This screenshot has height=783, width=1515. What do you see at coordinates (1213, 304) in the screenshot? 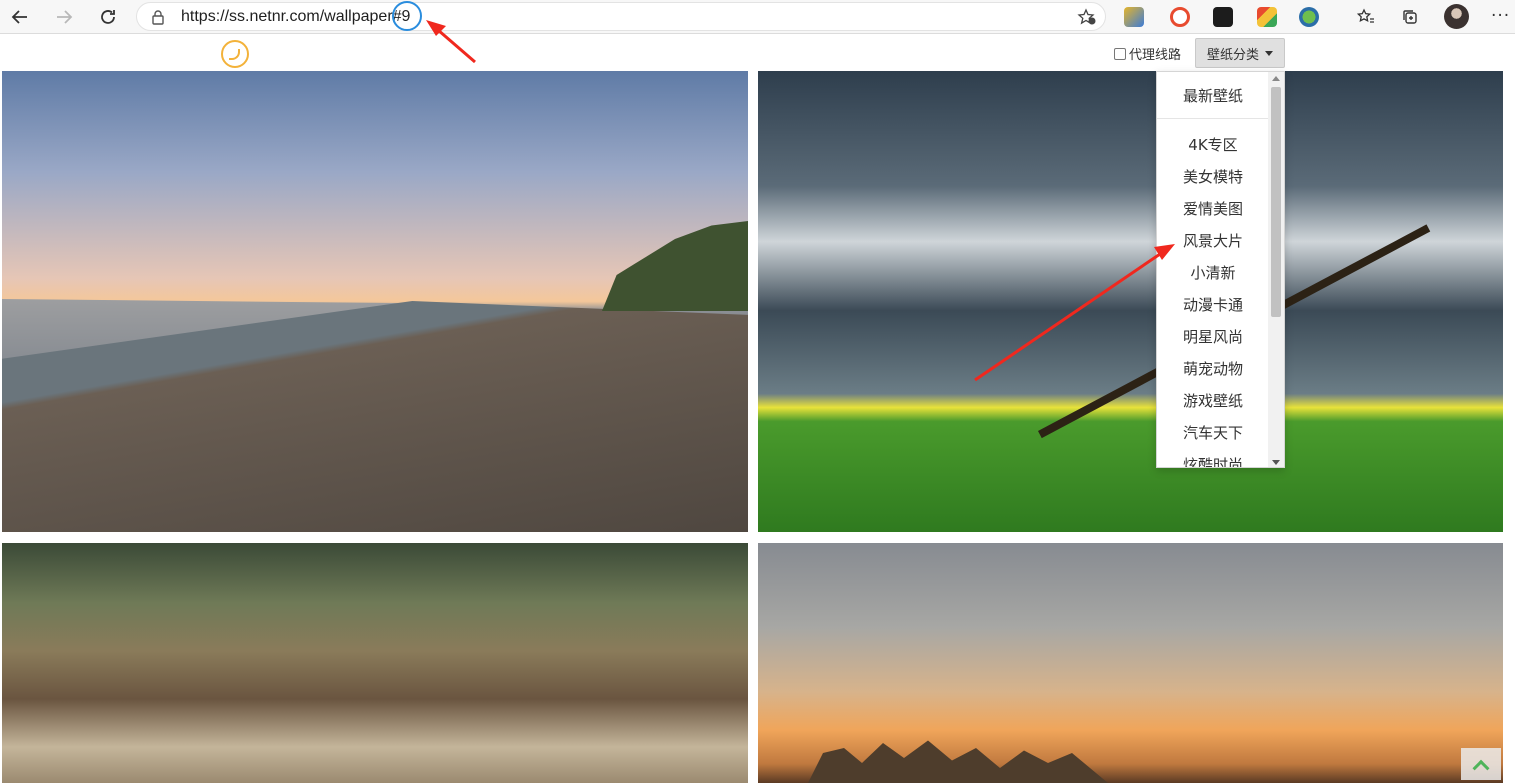
I see `menu-item-anime: 动漫卡通` at bounding box center [1213, 304].